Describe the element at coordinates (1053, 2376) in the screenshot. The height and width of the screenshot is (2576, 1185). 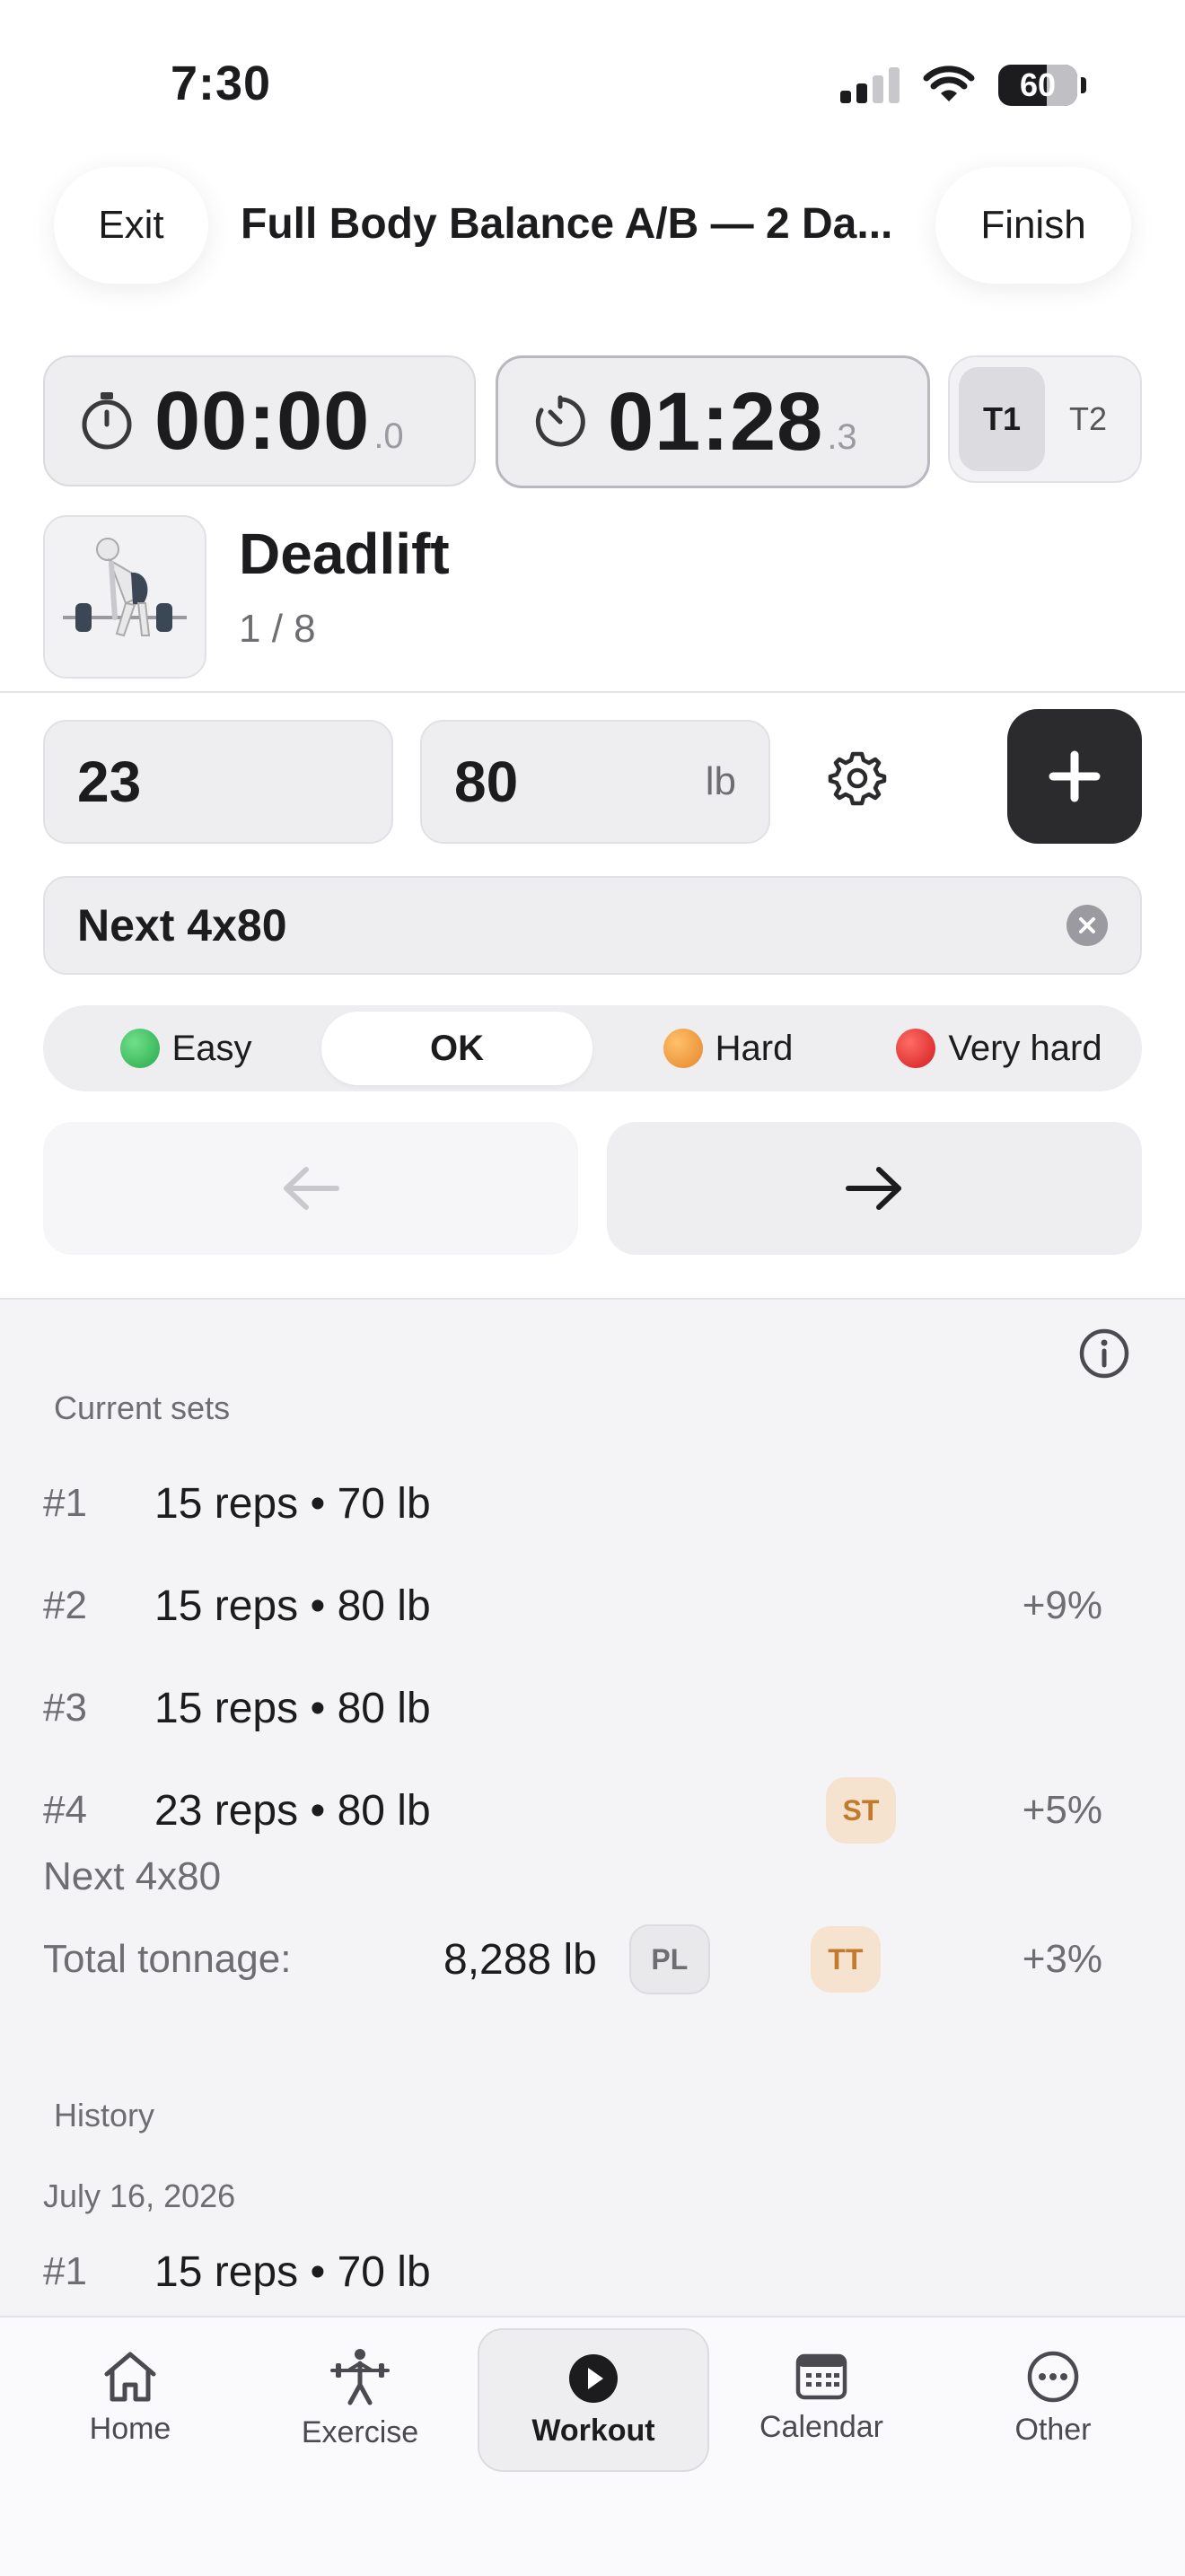
I see `more-icon` at that location.